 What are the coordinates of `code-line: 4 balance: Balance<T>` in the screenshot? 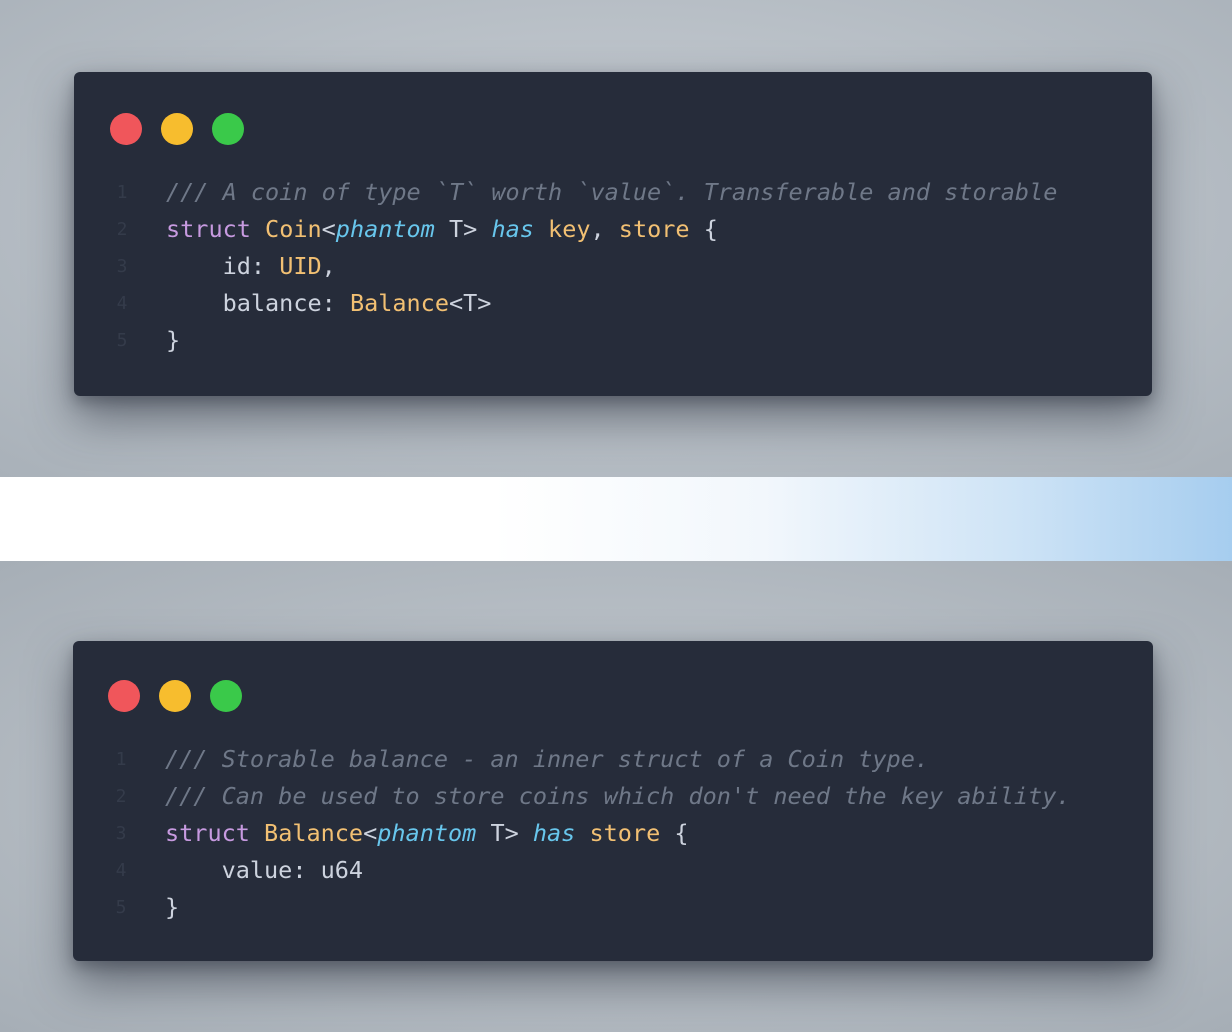 It's located at (613, 303).